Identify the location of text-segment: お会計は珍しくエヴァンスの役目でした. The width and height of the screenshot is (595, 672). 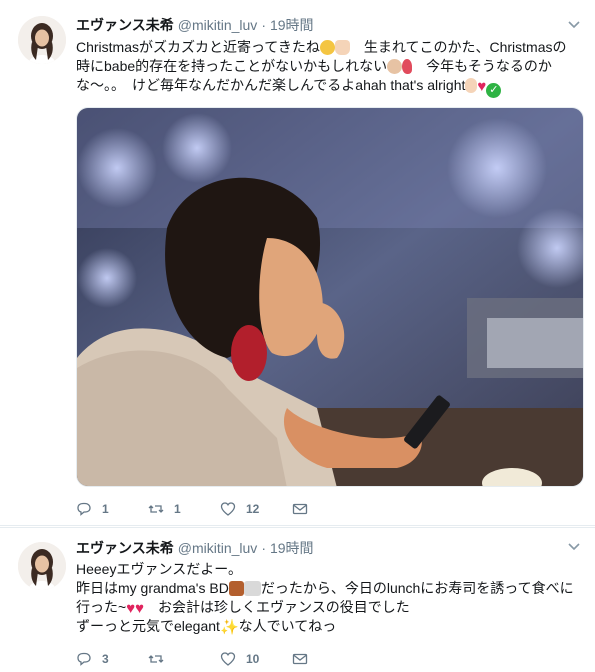
(277, 607).